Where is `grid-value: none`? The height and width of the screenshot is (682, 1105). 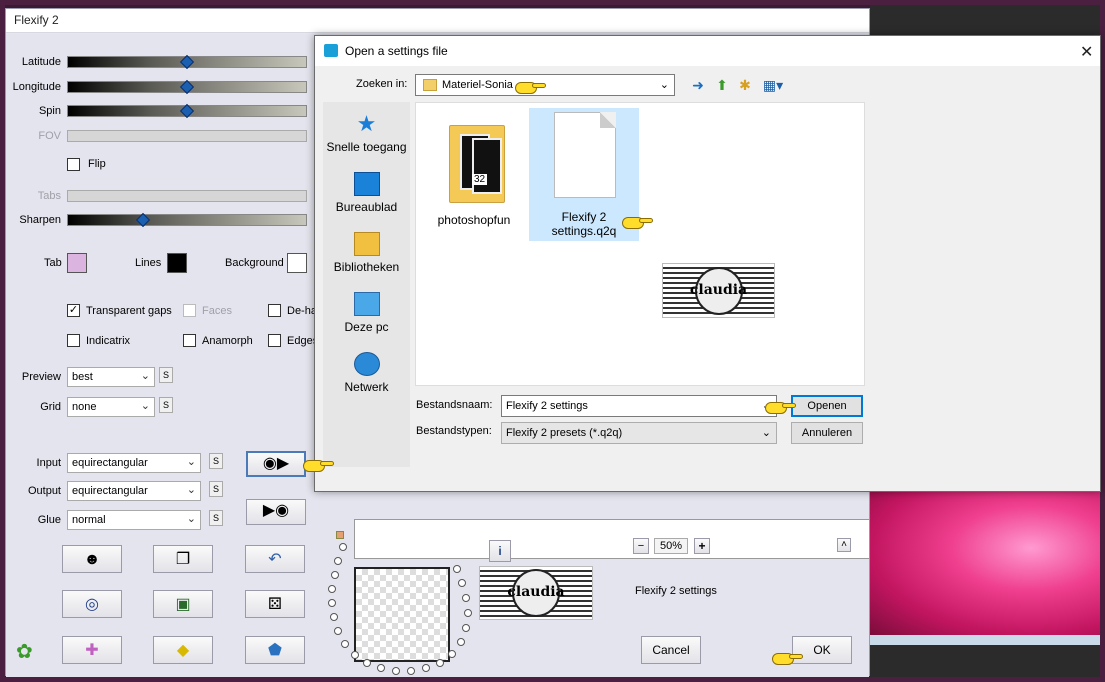
grid-value: none is located at coordinates (84, 407).